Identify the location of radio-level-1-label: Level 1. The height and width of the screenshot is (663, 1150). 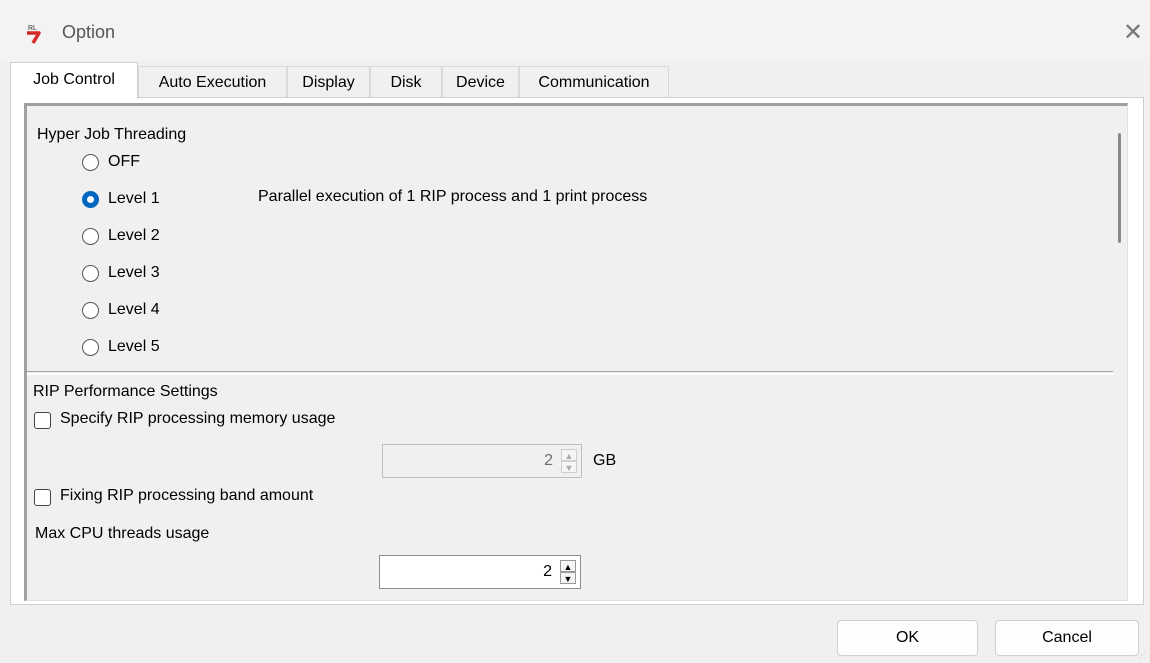
(134, 198).